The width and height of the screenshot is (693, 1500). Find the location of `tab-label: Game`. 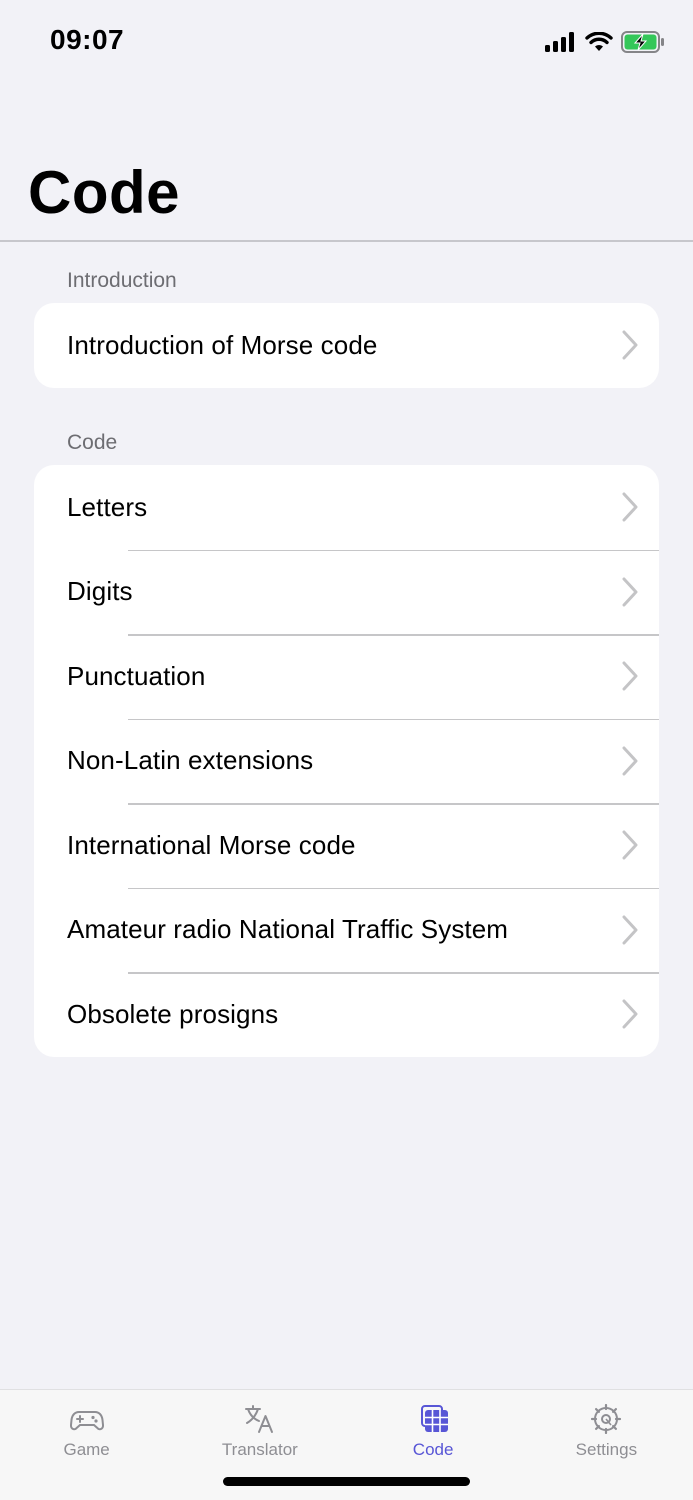

tab-label: Game is located at coordinates (86, 1449).